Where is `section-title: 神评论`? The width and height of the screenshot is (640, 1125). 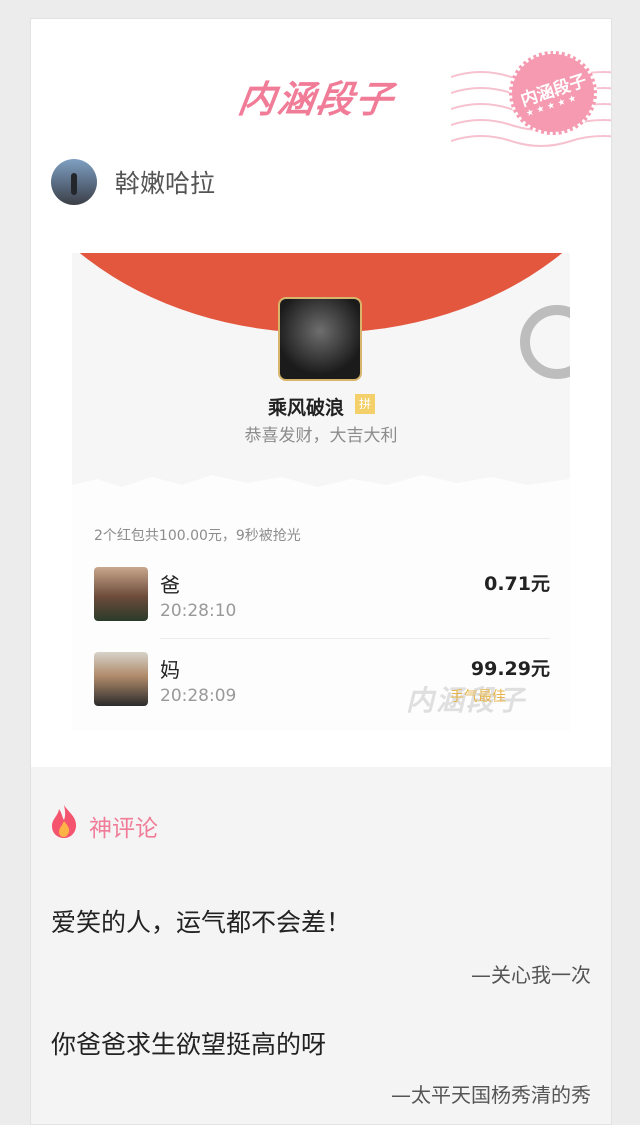
section-title: 神评论 is located at coordinates (123, 829).